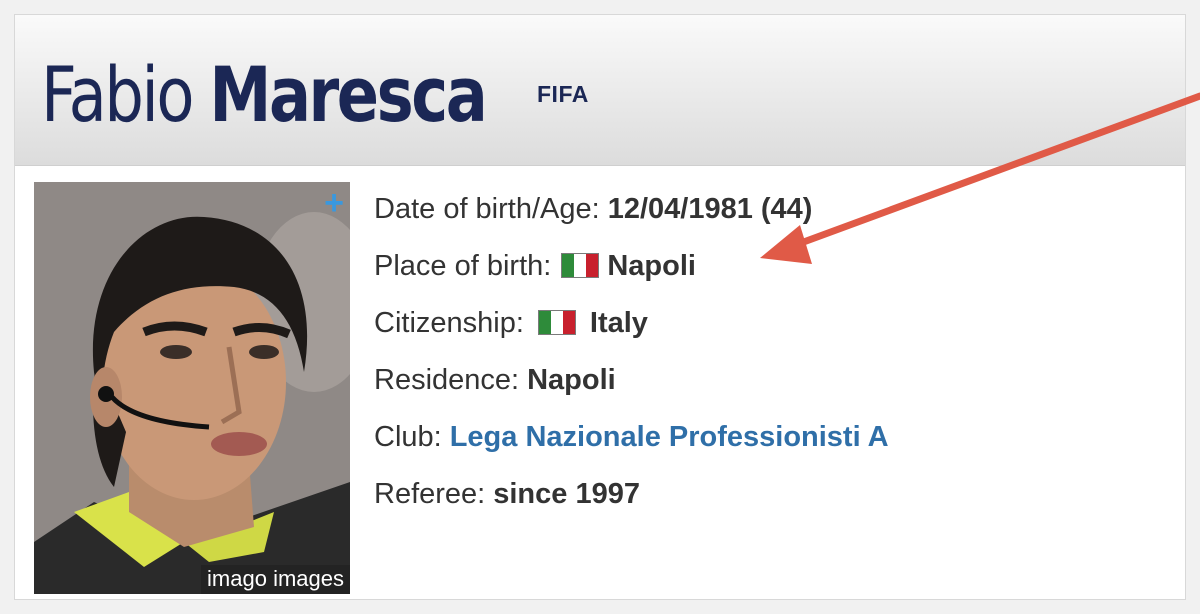  Describe the element at coordinates (449, 322) in the screenshot. I see `citizenship-label: Citizenship:` at that location.